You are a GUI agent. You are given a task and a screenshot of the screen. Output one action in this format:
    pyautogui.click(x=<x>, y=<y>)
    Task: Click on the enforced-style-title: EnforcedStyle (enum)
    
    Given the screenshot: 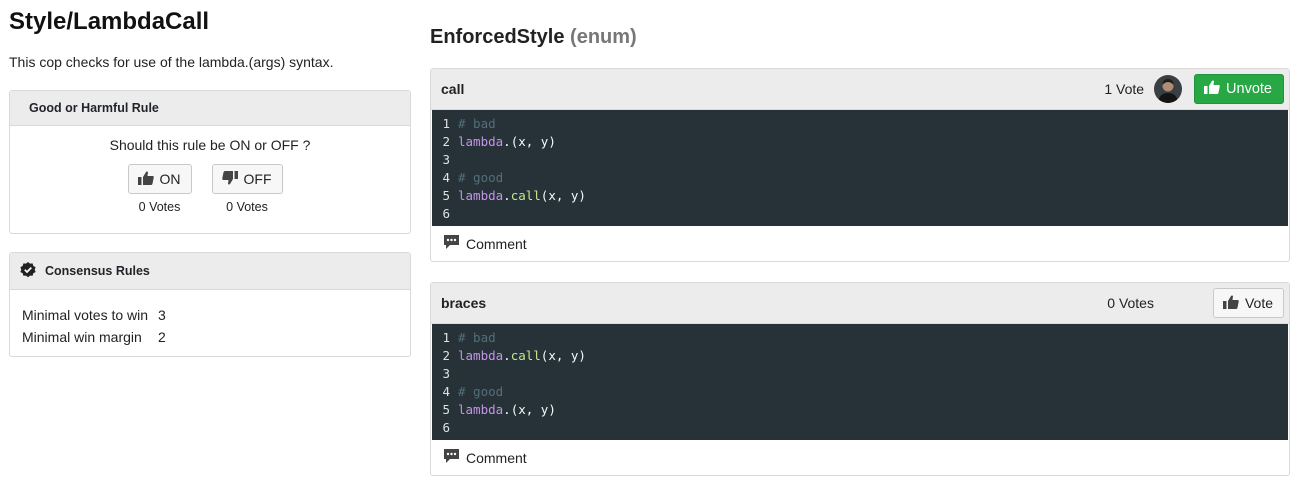 What is the action you would take?
    pyautogui.click(x=860, y=37)
    